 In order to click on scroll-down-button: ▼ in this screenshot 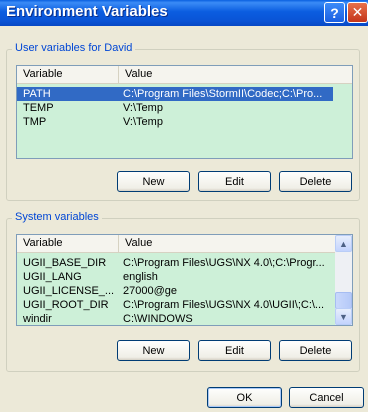, I will do `click(343, 316)`.